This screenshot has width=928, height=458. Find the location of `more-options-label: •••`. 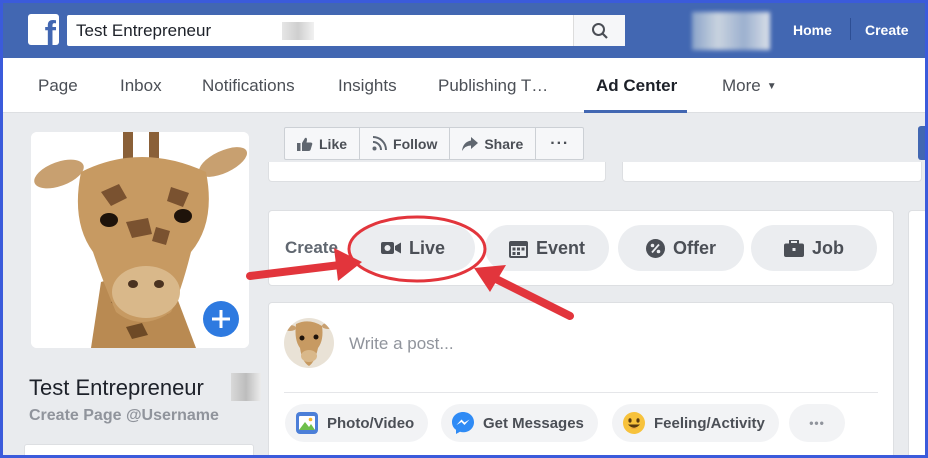

more-options-label: ••• is located at coordinates (817, 423).